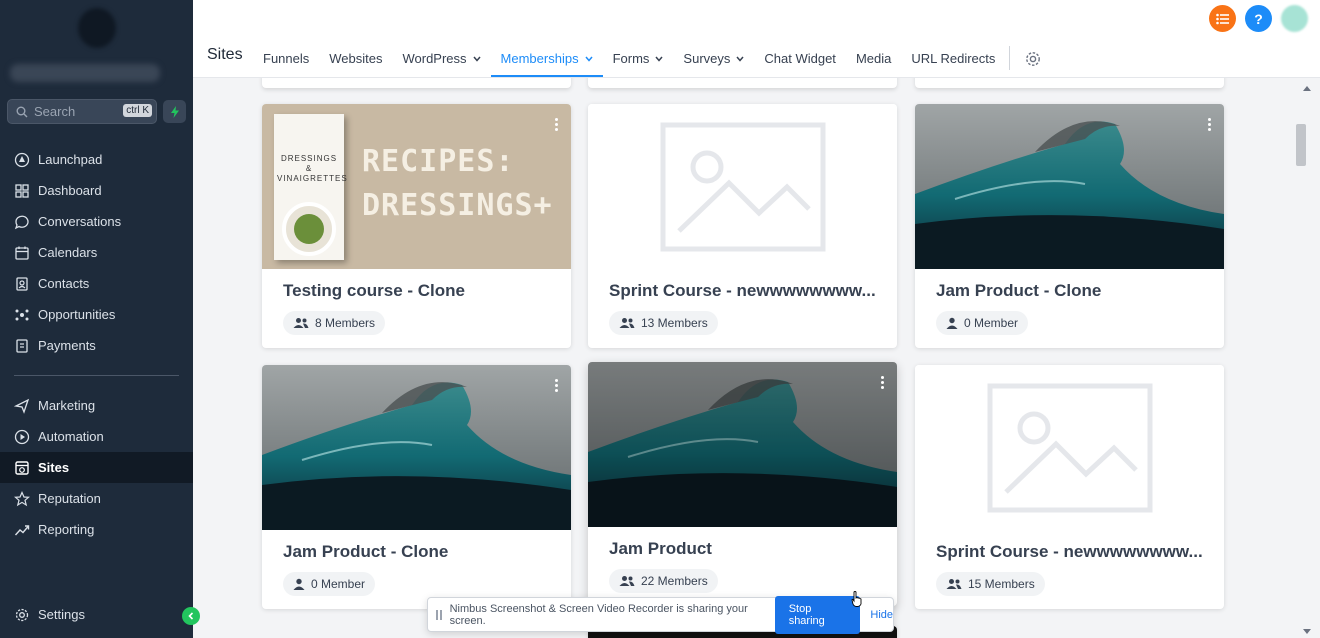 Image resolution: width=1320 pixels, height=638 pixels. I want to click on members-badge: 22 Members, so click(663, 581).